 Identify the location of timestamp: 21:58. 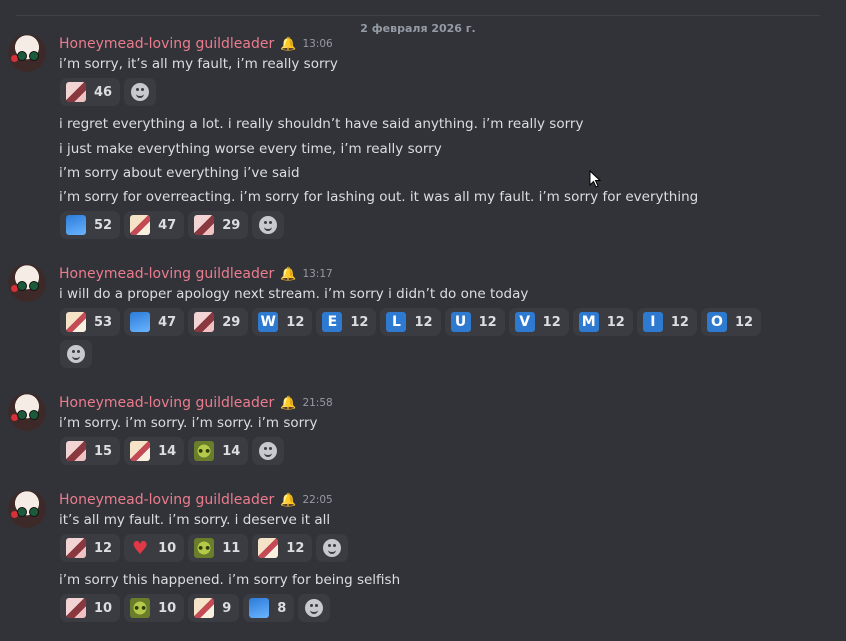
(317, 403).